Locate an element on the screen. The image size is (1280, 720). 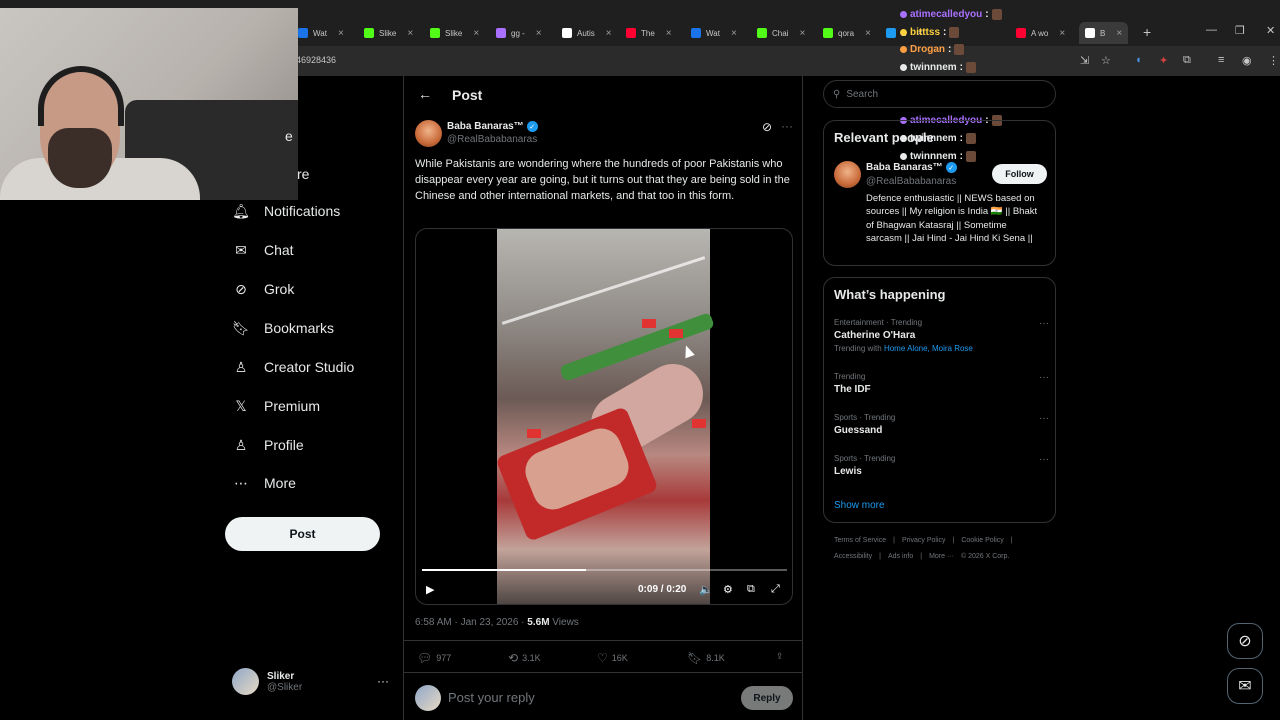
sidebar-item-profile: ♙ Profile is located at coordinates (268, 445).